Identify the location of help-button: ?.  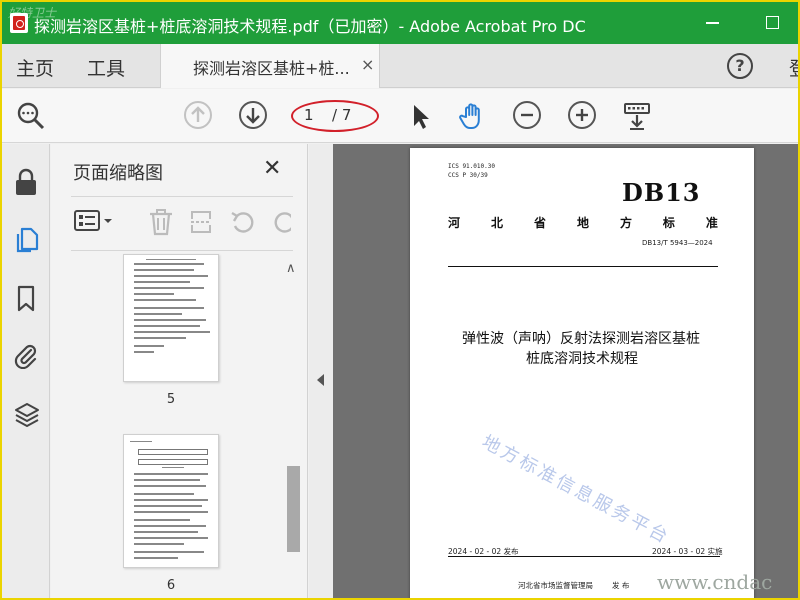
(740, 66).